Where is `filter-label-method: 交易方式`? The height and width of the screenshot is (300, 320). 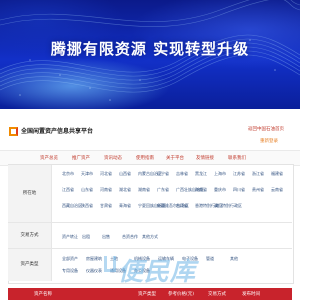 filter-label-method: 交易方式 is located at coordinates (30, 235).